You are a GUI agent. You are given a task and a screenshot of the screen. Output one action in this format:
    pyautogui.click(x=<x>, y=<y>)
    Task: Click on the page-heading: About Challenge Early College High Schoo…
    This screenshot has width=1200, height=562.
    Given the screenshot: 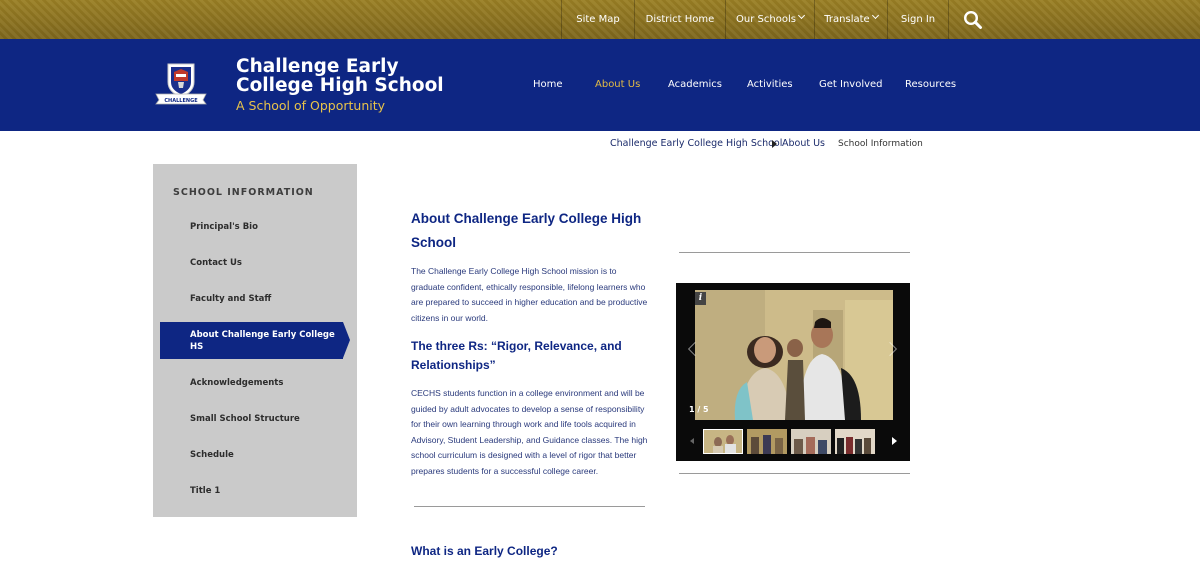 What is the action you would take?
    pyautogui.click(x=526, y=230)
    